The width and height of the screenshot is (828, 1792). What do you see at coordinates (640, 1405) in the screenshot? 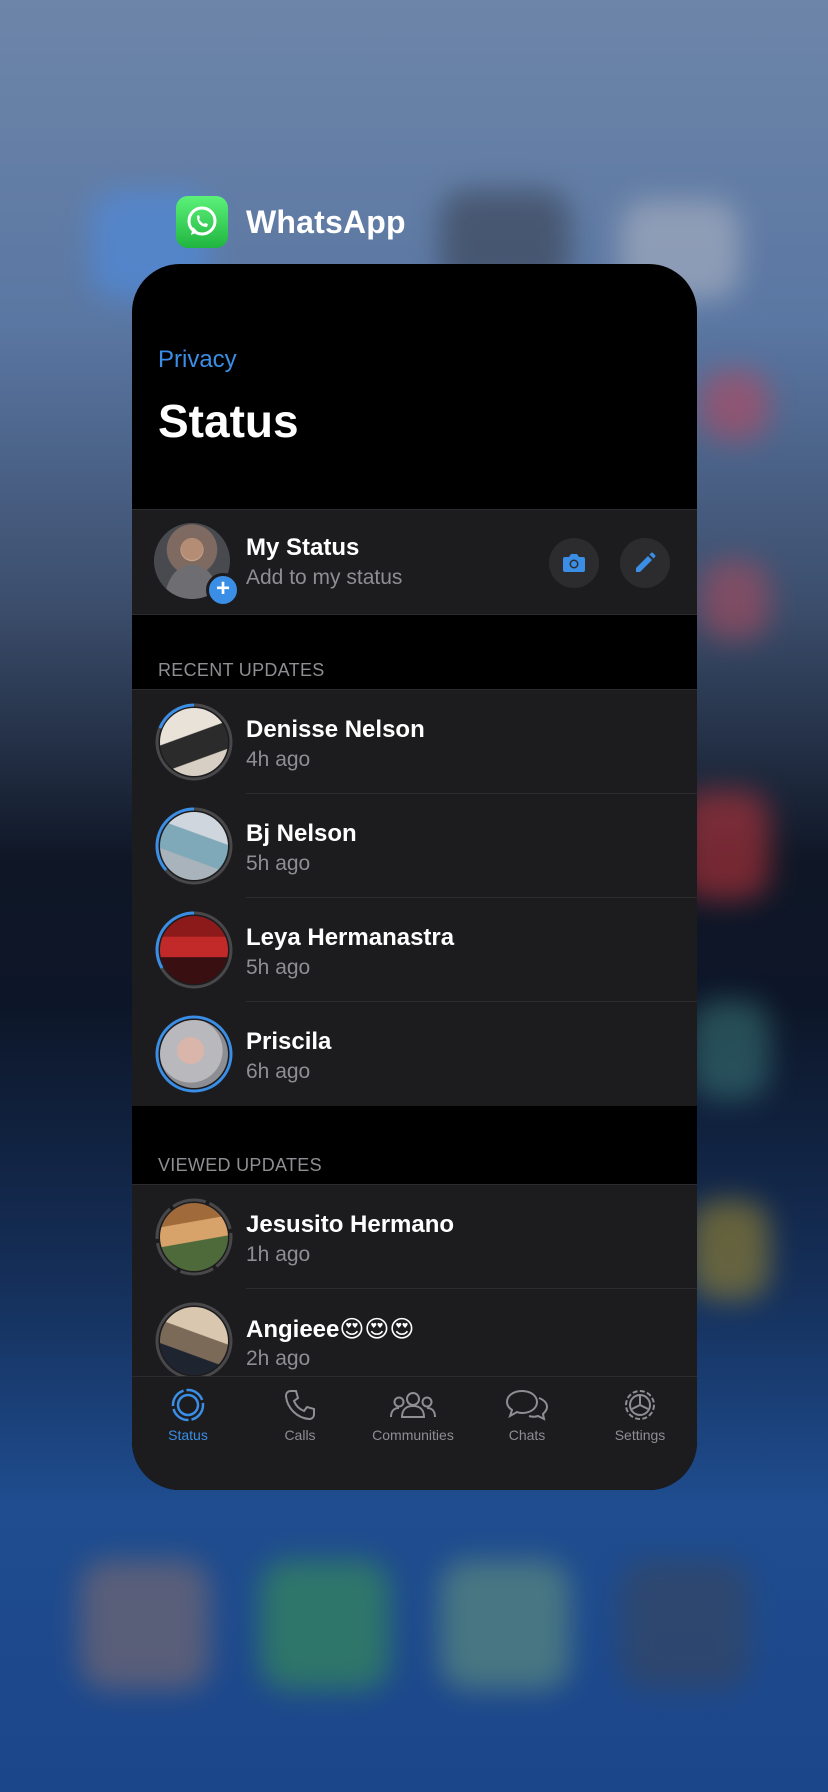
I see `gear-icon` at bounding box center [640, 1405].